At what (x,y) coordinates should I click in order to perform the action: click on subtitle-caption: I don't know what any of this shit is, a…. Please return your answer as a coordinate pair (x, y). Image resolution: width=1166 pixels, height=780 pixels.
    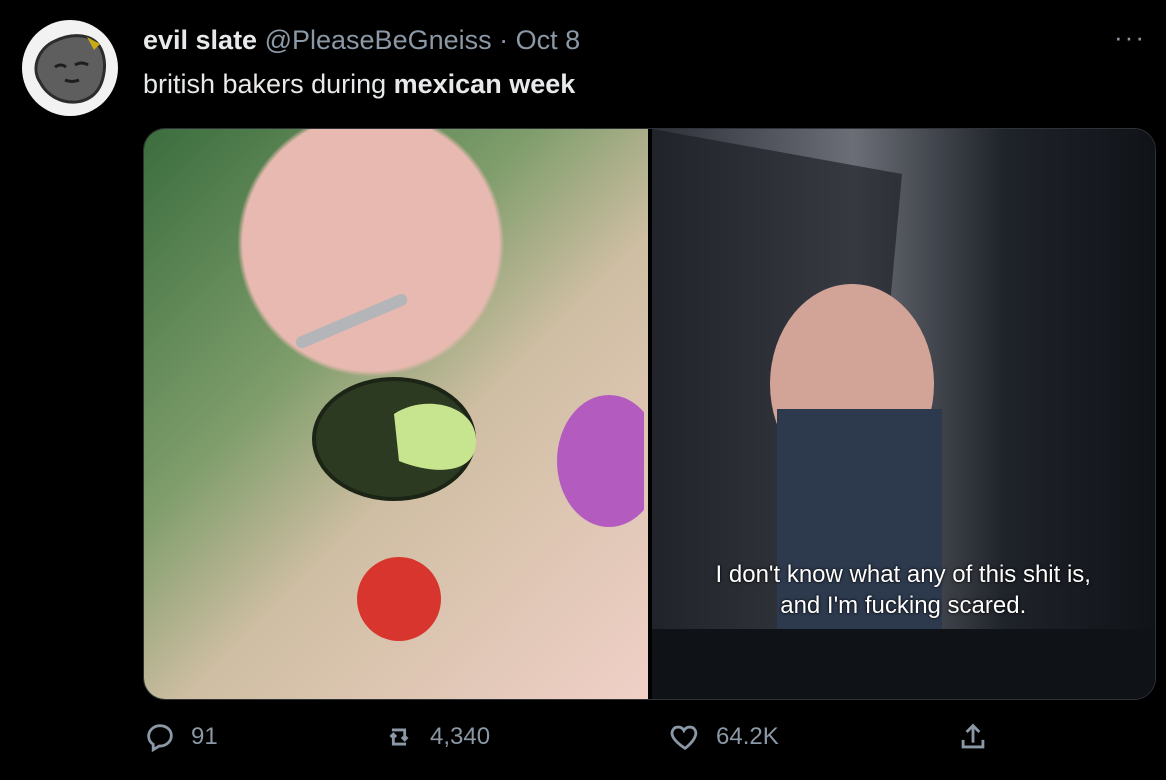
    Looking at the image, I should click on (904, 590).